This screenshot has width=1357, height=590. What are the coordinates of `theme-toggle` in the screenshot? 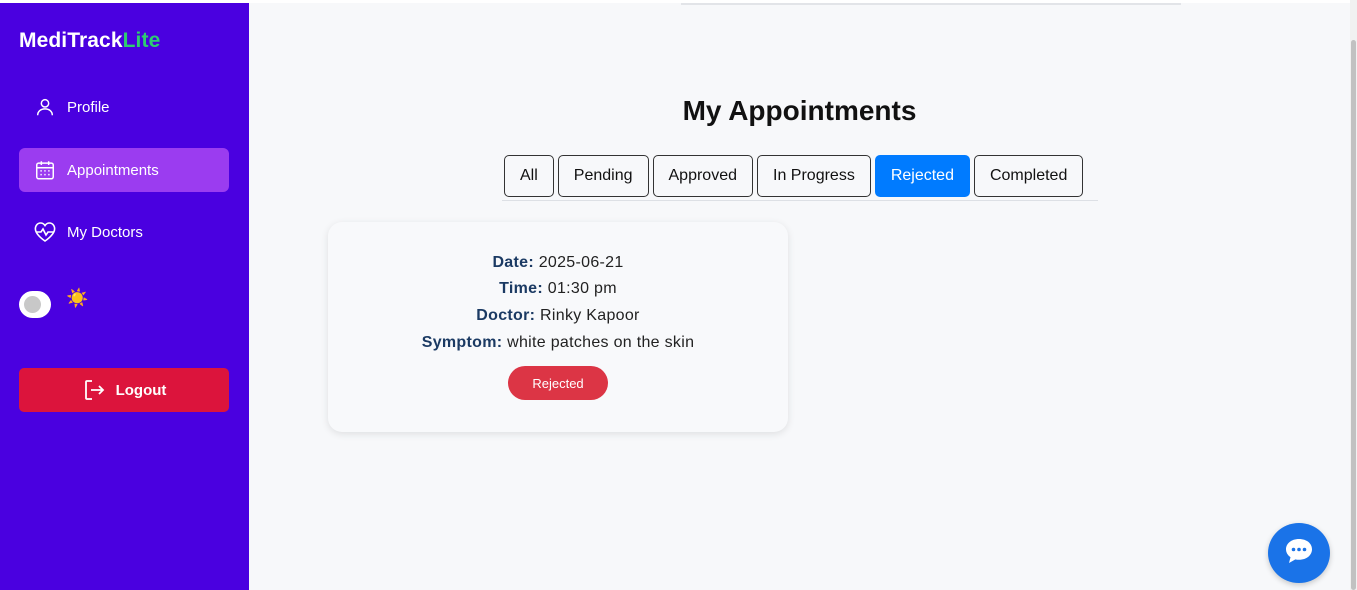 It's located at (35, 304).